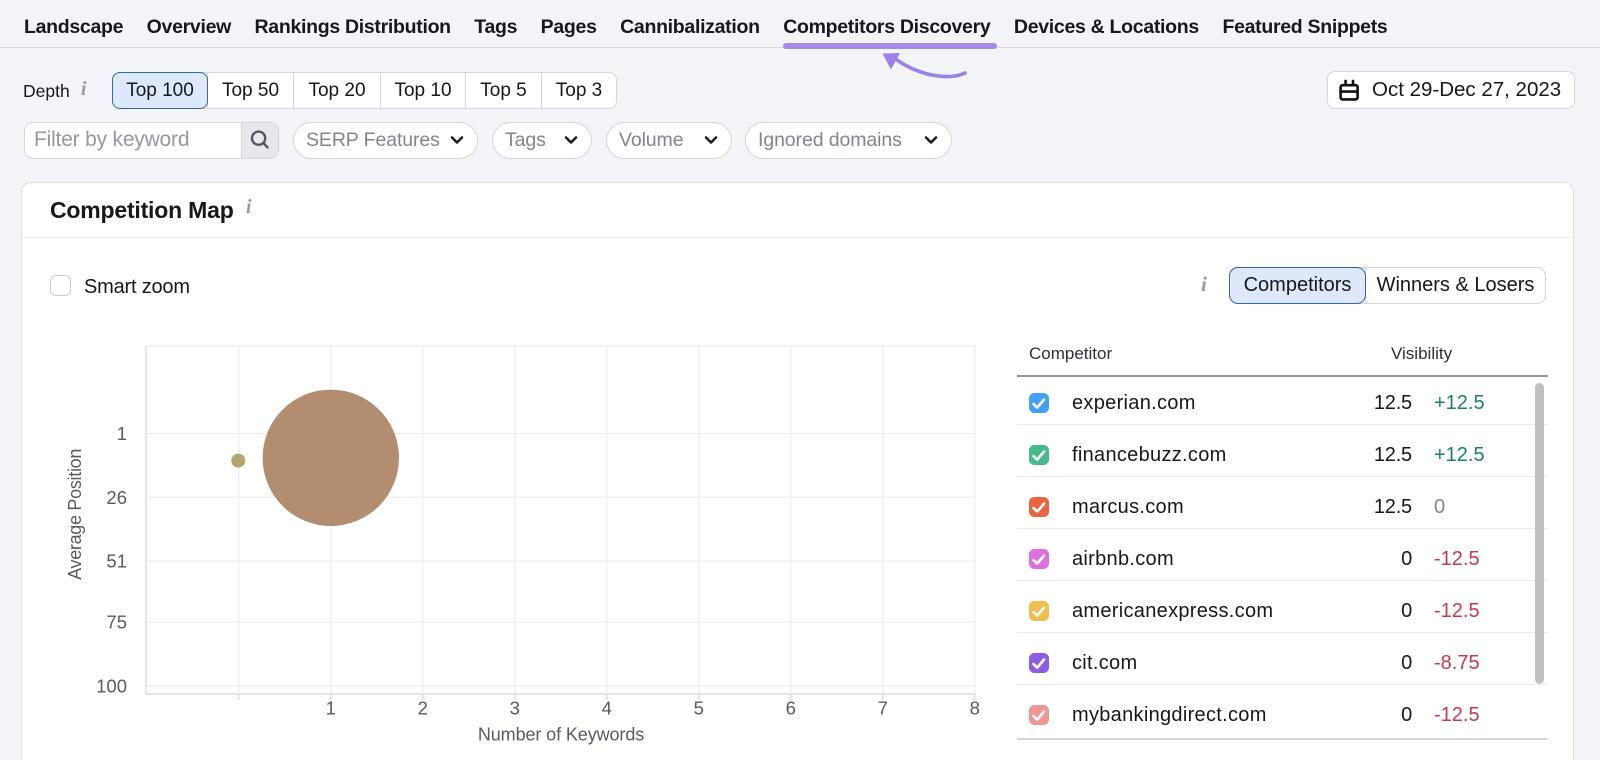  I want to click on svg-text: 7, so click(883, 707).